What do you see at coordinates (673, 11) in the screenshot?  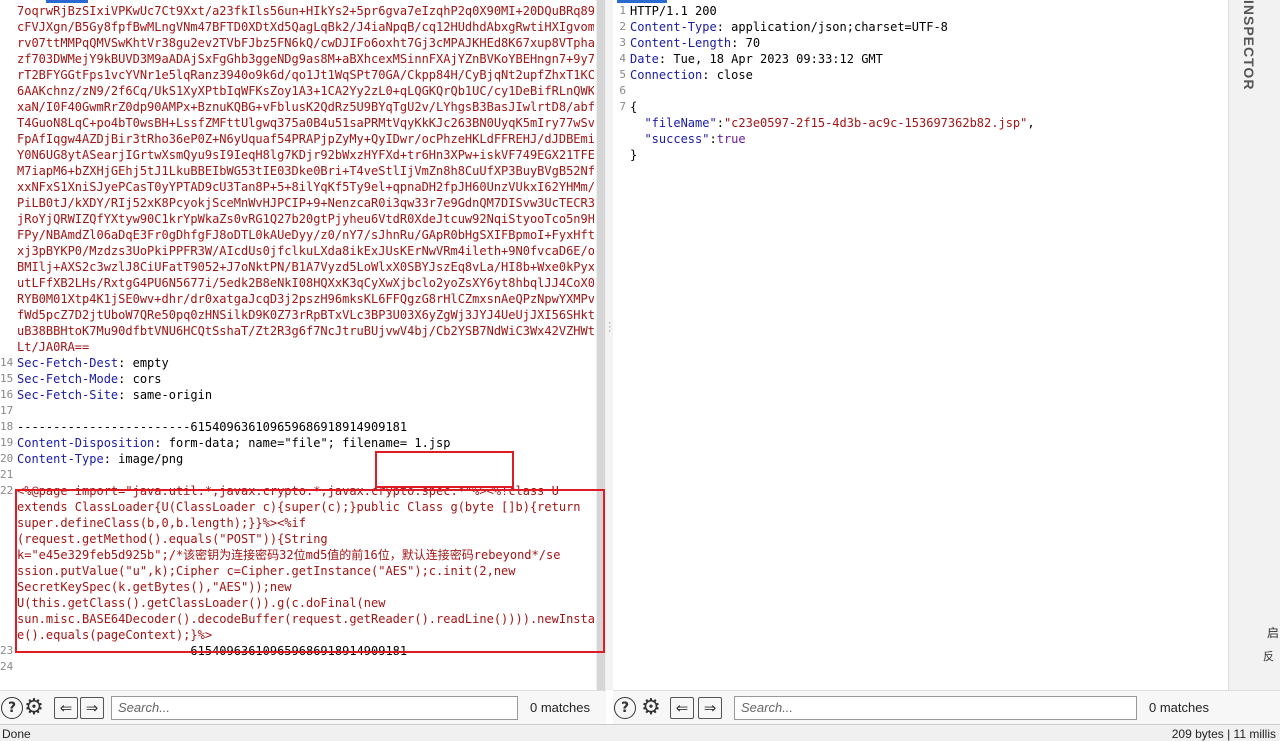 I see `status-line: HTTP/1.1 200` at bounding box center [673, 11].